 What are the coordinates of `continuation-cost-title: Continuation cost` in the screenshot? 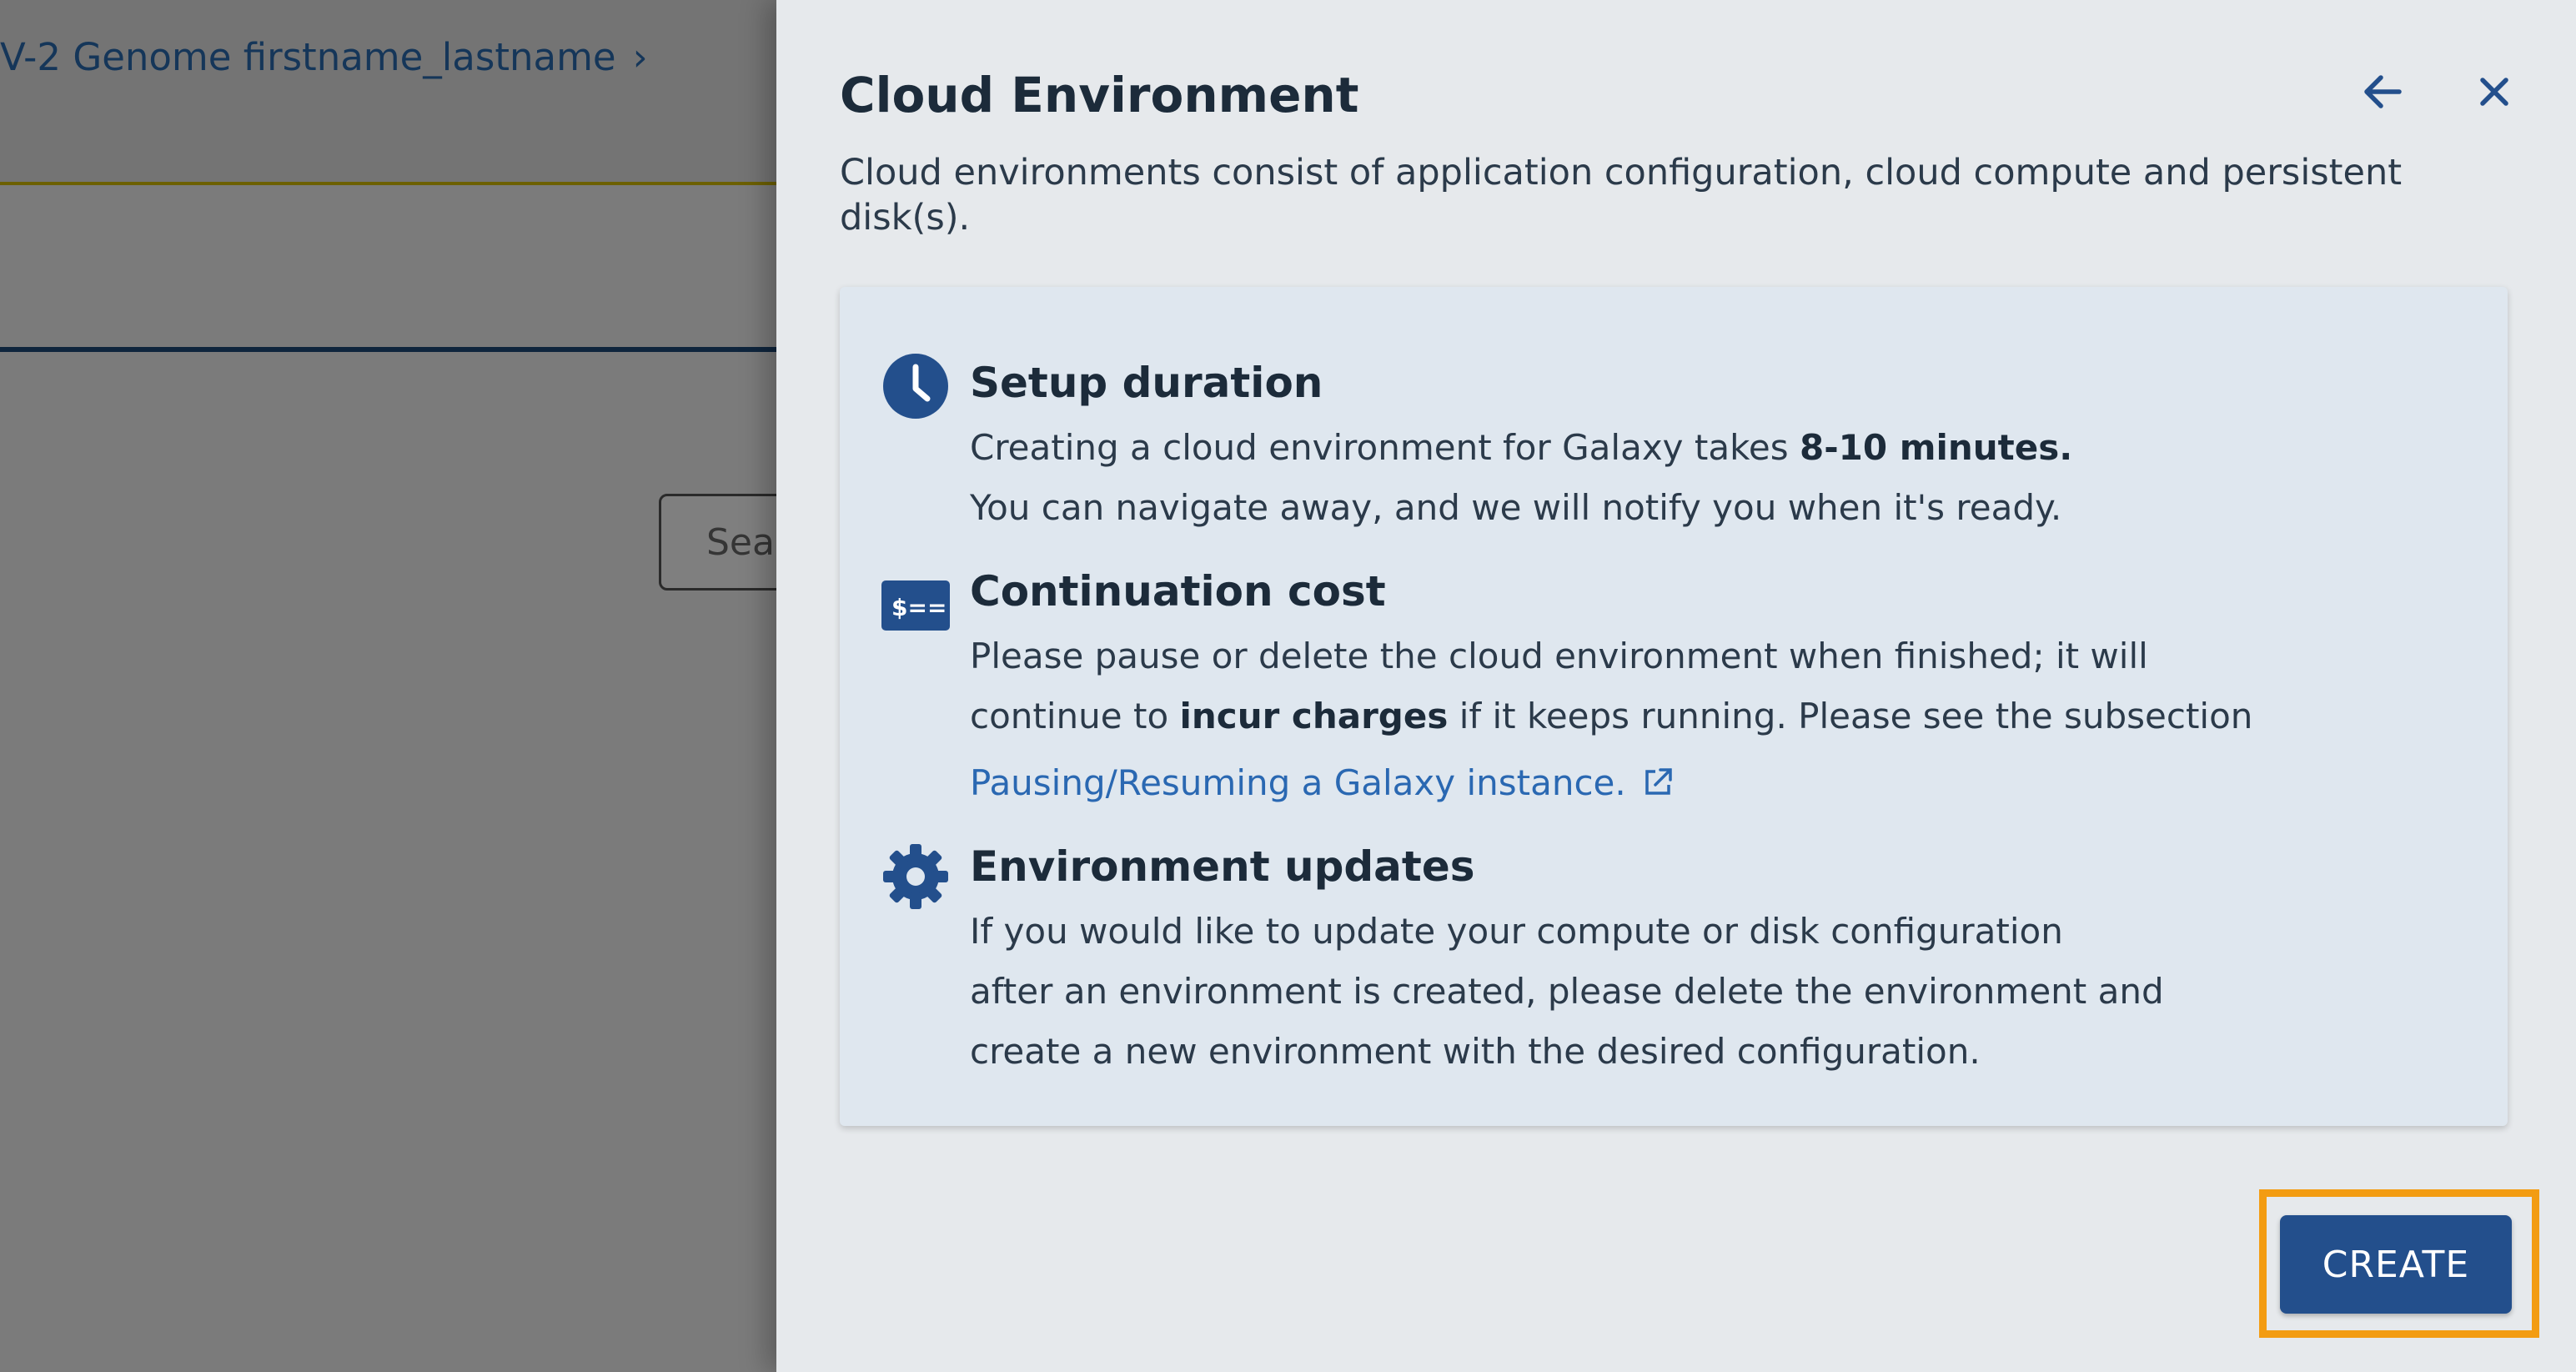 It's located at (1178, 591).